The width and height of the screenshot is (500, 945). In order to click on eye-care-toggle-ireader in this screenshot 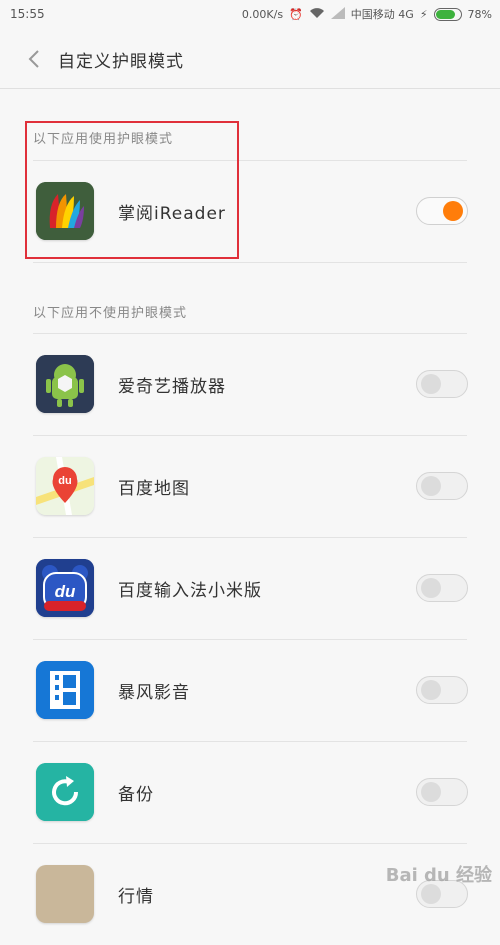, I will do `click(442, 211)`.